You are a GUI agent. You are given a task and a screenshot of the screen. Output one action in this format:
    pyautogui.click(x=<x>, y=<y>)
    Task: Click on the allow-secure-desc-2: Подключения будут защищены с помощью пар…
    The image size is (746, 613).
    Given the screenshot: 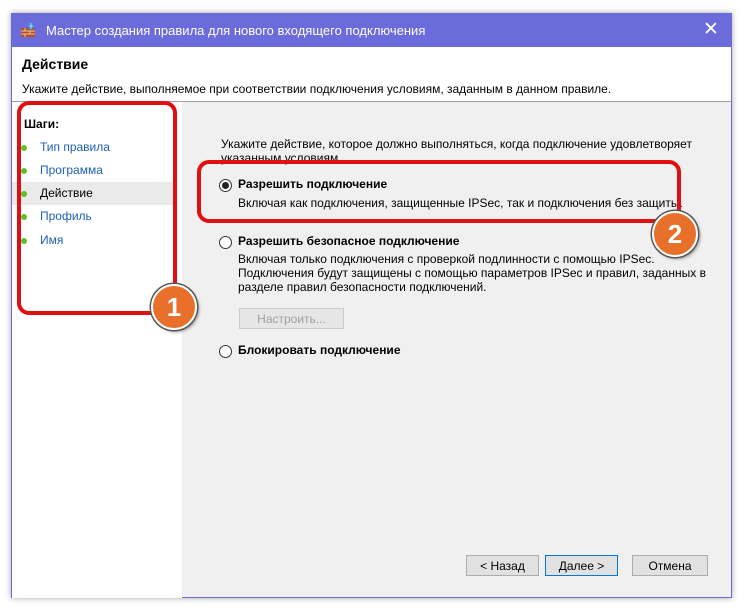 What is the action you would take?
    pyautogui.click(x=472, y=273)
    